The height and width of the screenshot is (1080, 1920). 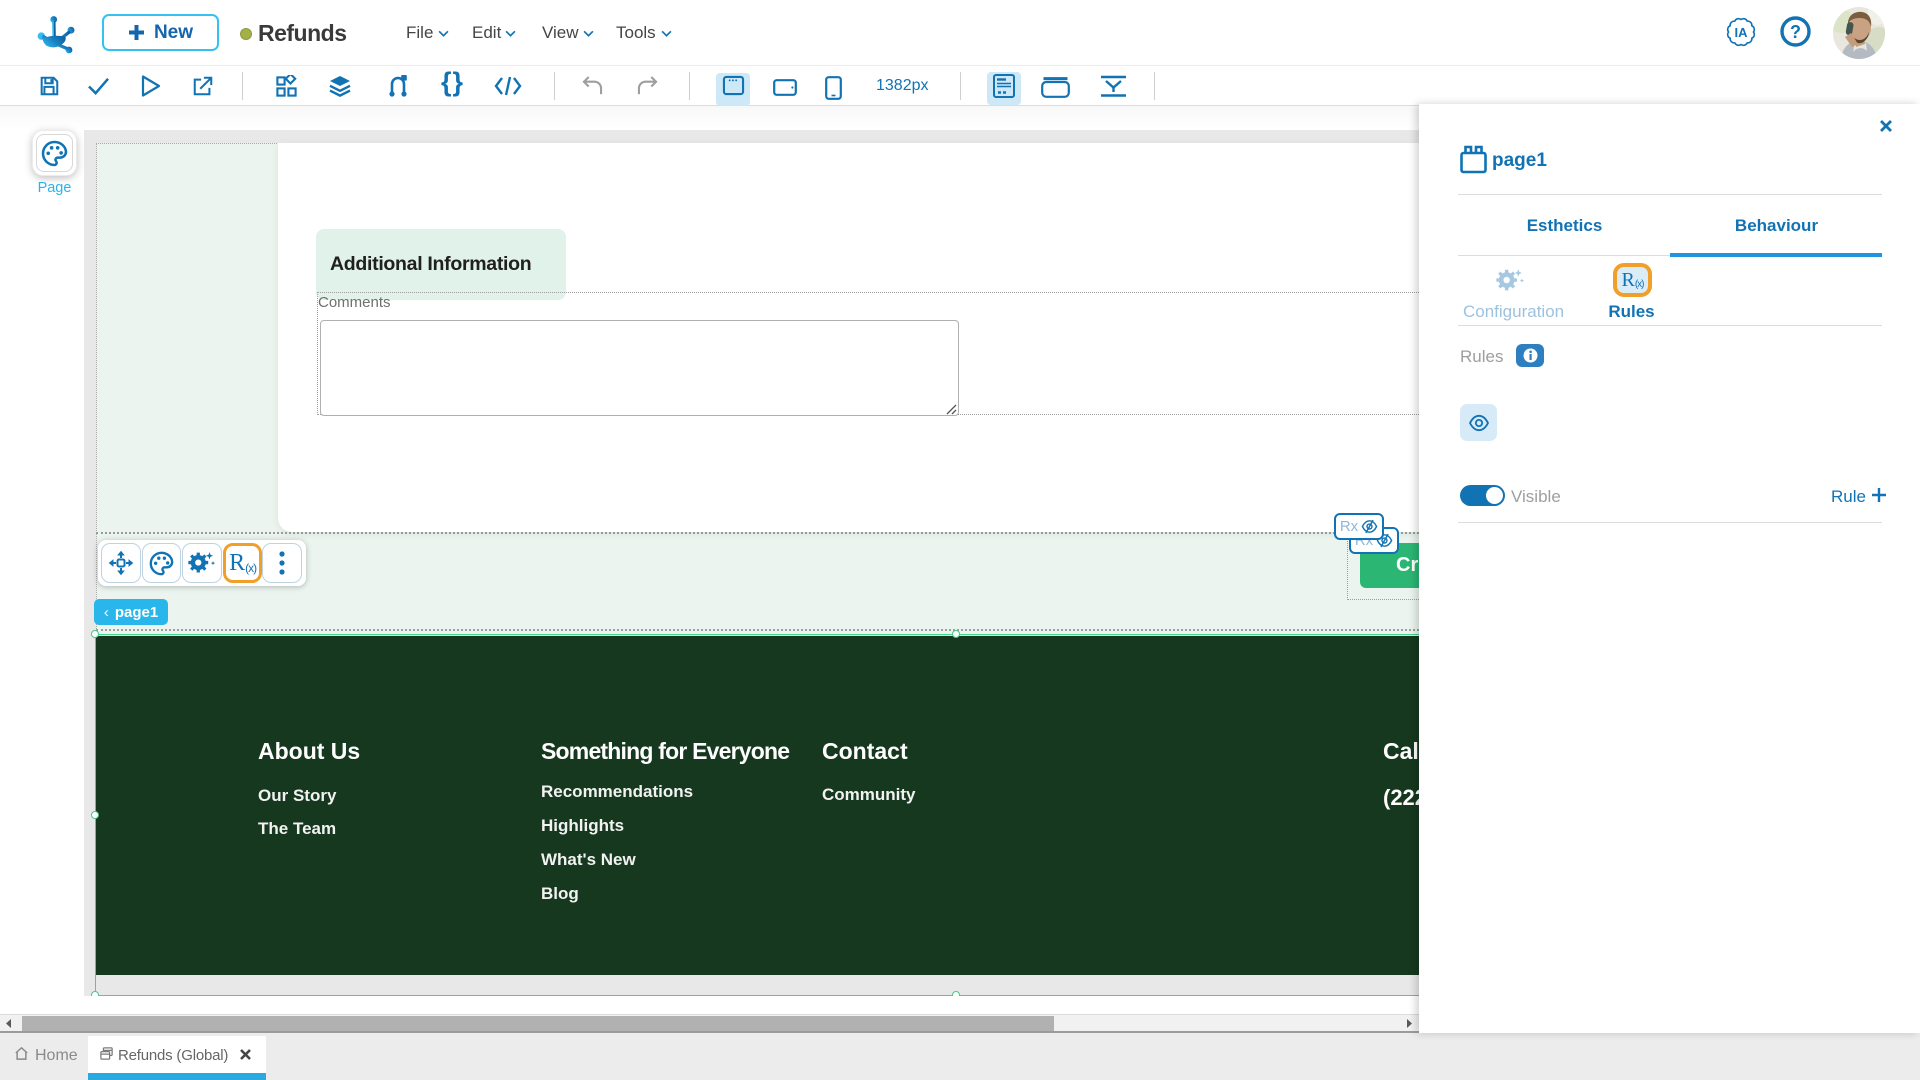 What do you see at coordinates (1742, 32) in the screenshot?
I see `svg-text: IA` at bounding box center [1742, 32].